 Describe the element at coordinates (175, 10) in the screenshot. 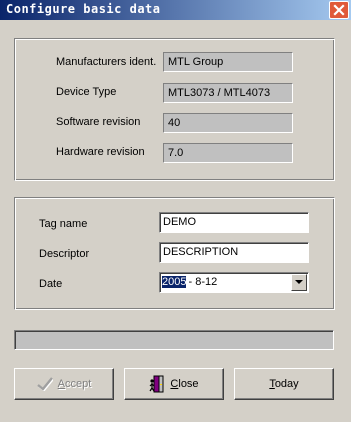

I see `title-bar: Configure basic data` at that location.